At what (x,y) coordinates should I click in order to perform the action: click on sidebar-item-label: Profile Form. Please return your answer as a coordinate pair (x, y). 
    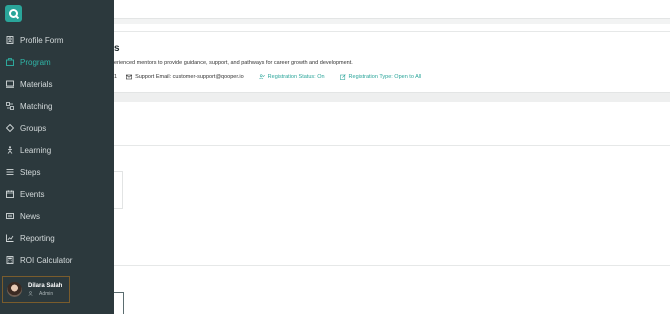
    Looking at the image, I should click on (42, 40).